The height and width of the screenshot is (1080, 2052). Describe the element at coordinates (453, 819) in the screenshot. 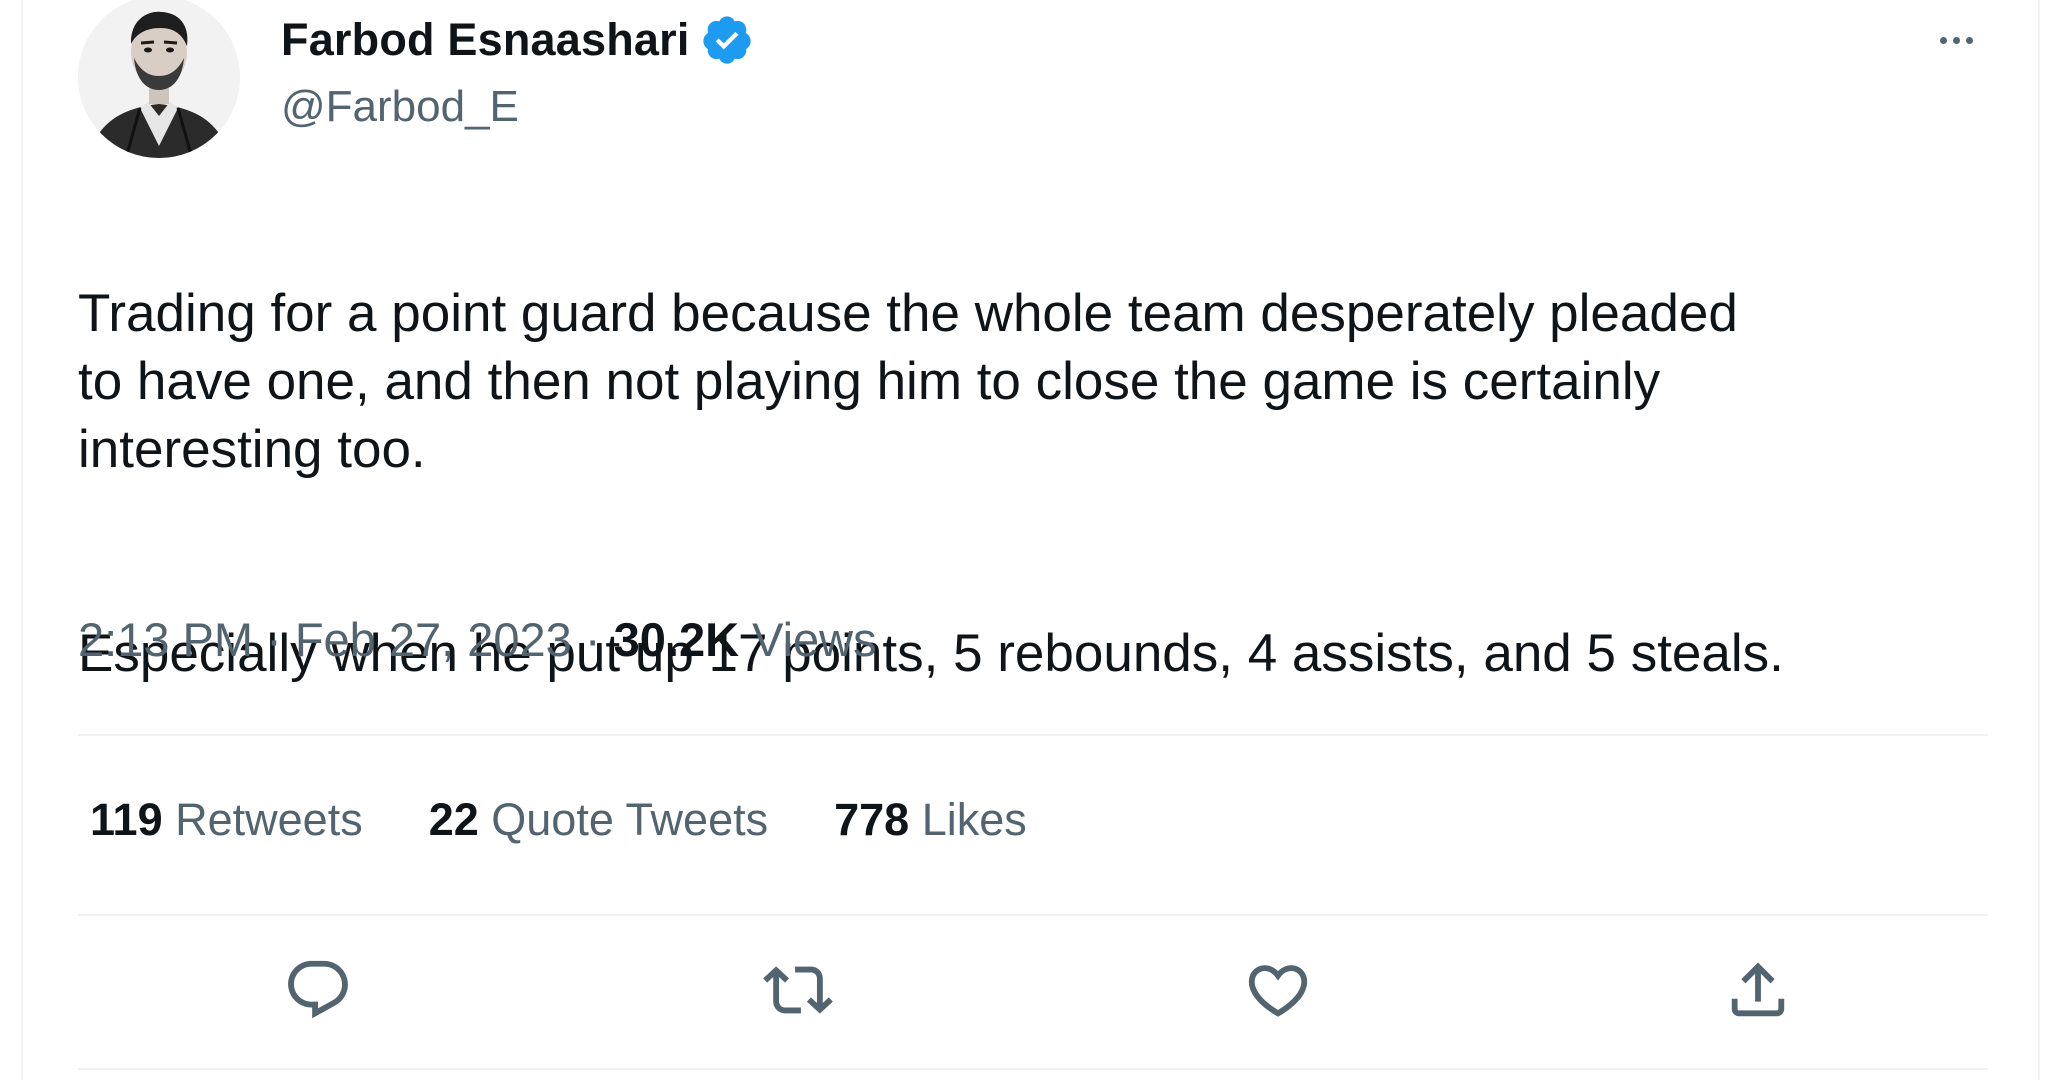

I see `quotes-count: 22` at that location.